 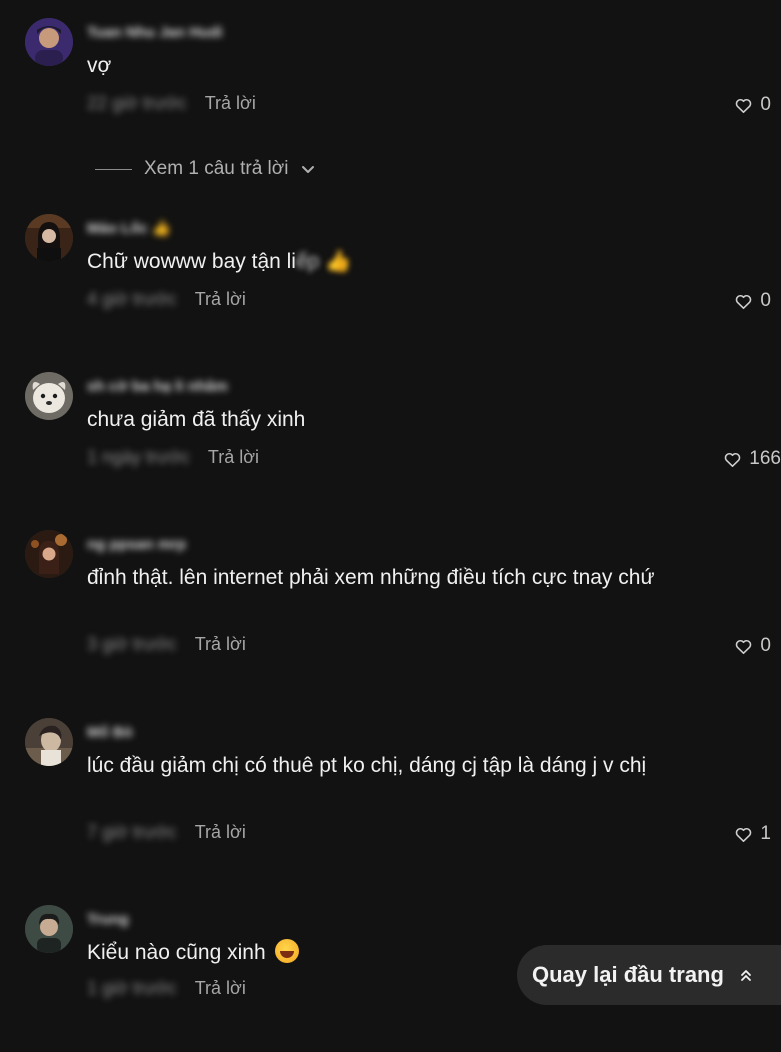 What do you see at coordinates (132, 832) in the screenshot?
I see `comment-time: 7 giờ trước` at bounding box center [132, 832].